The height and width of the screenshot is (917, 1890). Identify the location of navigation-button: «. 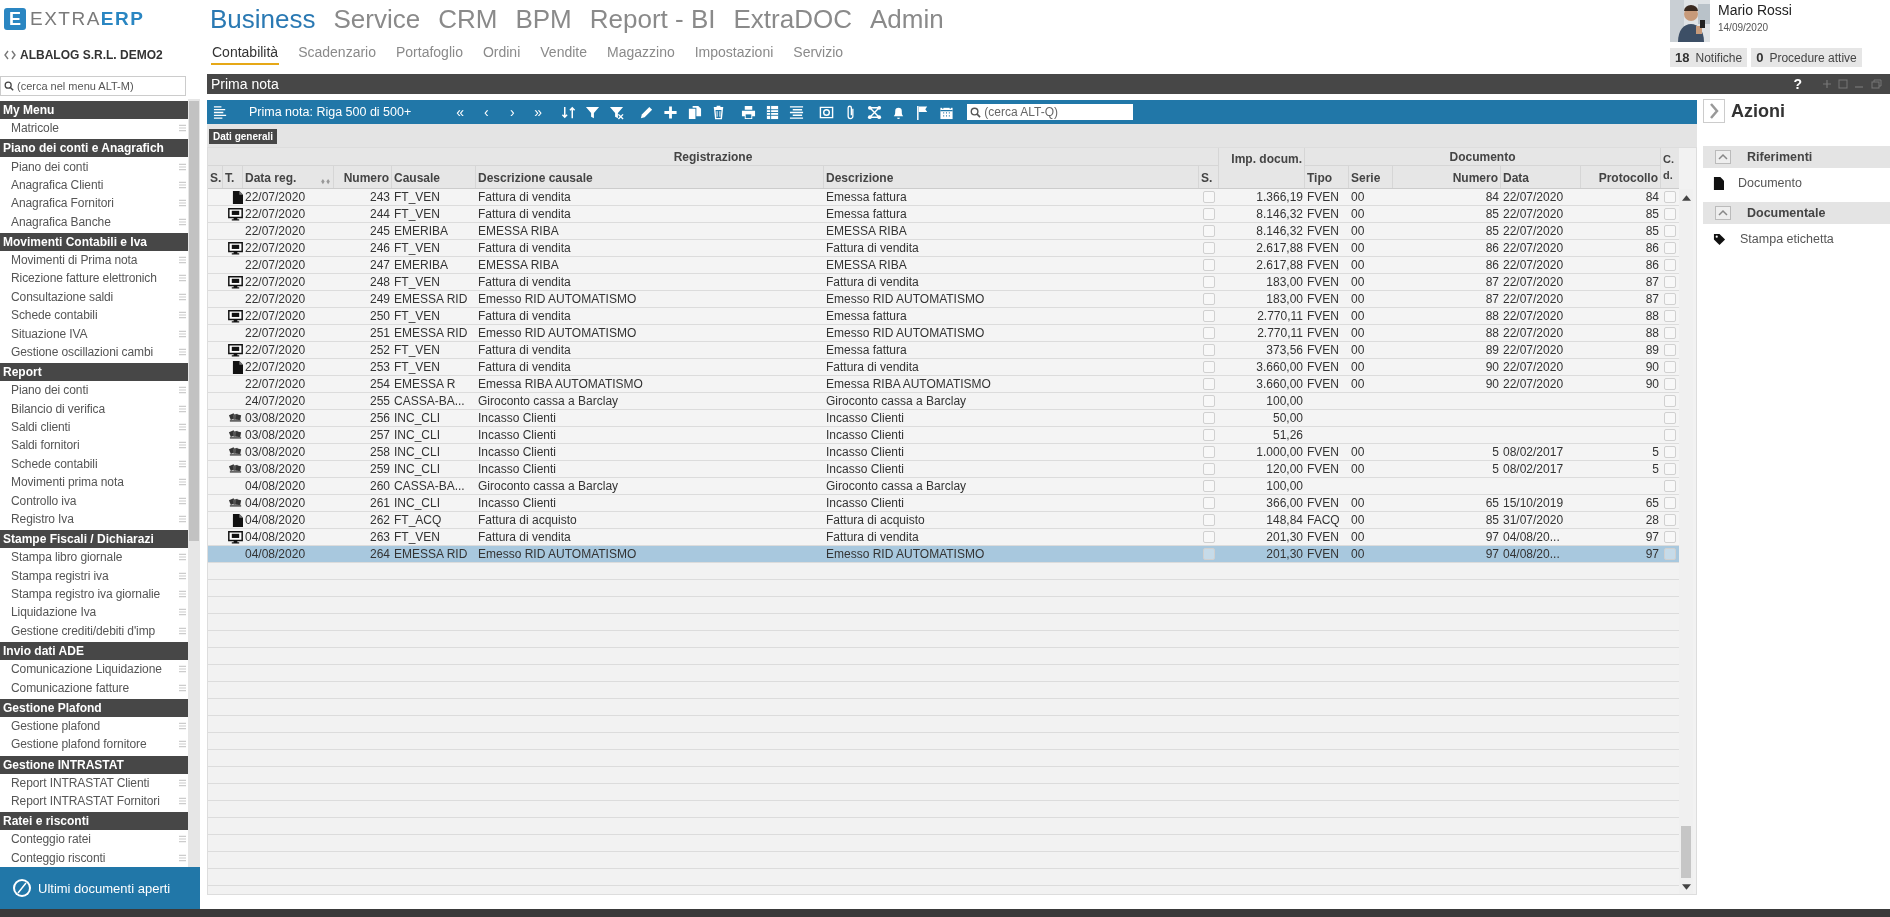
(460, 112).